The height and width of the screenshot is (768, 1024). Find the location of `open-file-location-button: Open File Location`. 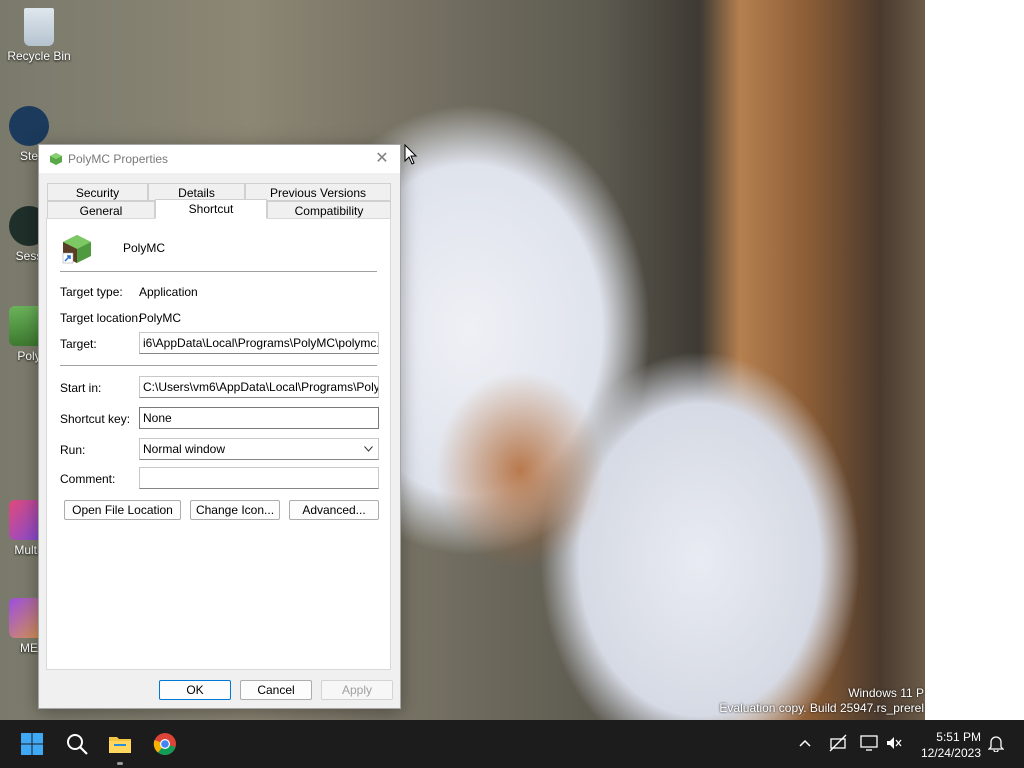

open-file-location-button: Open File Location is located at coordinates (122, 510).